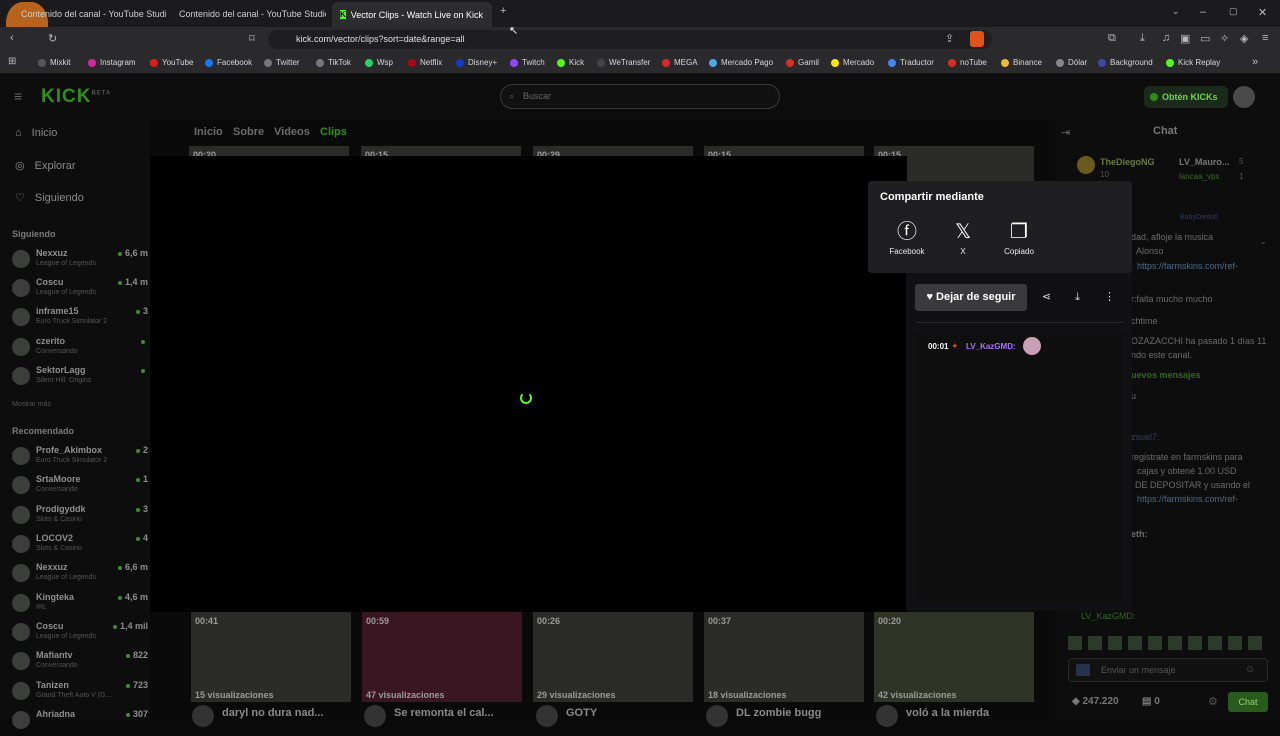  I want to click on bookmark-item: Wsp, so click(379, 62).